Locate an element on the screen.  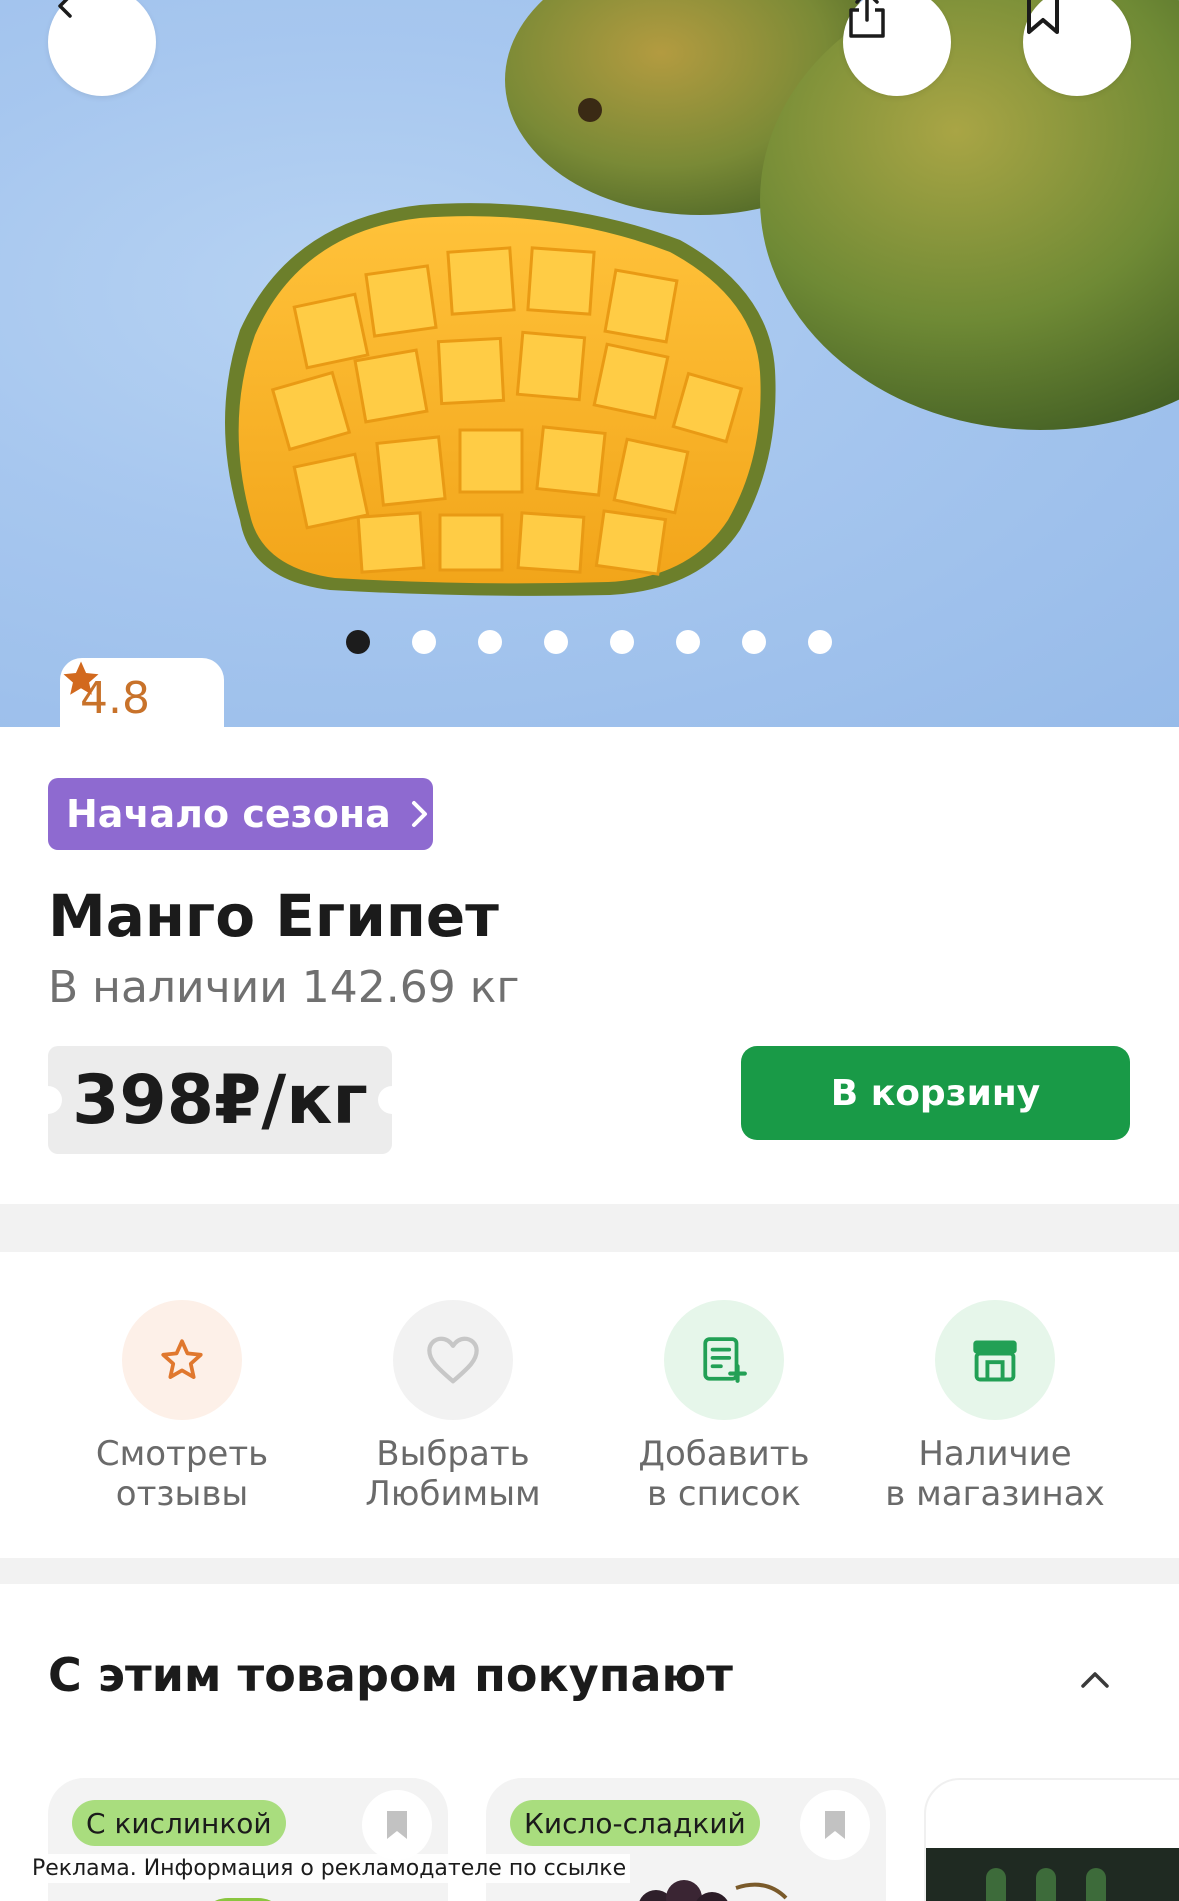
chevron-left-icon is located at coordinates (65, 9).